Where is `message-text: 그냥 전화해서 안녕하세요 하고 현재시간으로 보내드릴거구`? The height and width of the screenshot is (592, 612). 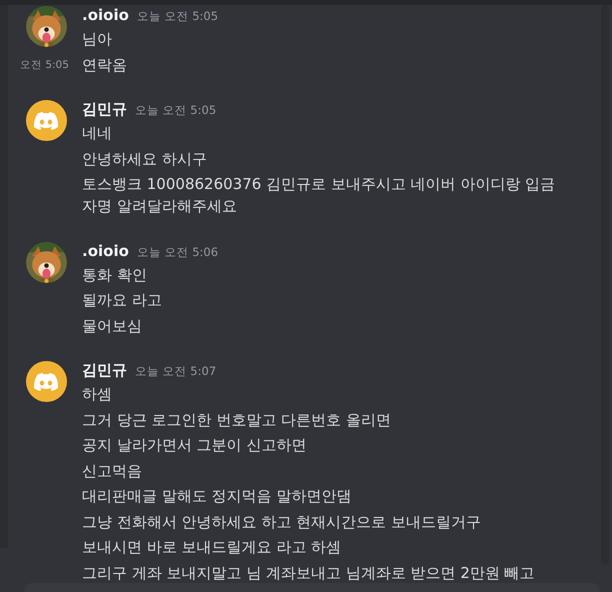 message-text: 그냥 전화해서 안녕하세요 하고 현재시간으로 보내드릴거구 is located at coordinates (282, 522).